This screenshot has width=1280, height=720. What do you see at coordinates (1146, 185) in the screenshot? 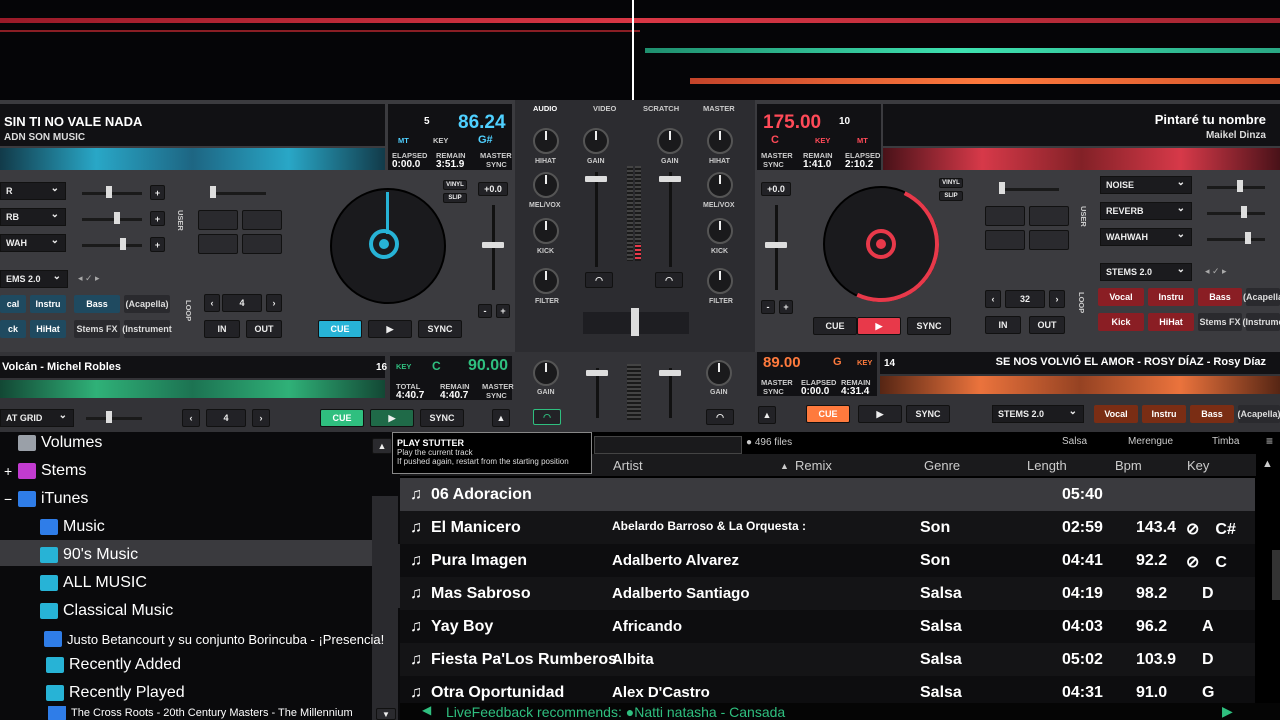
I see `fx-select-1: NOISE` at bounding box center [1146, 185].